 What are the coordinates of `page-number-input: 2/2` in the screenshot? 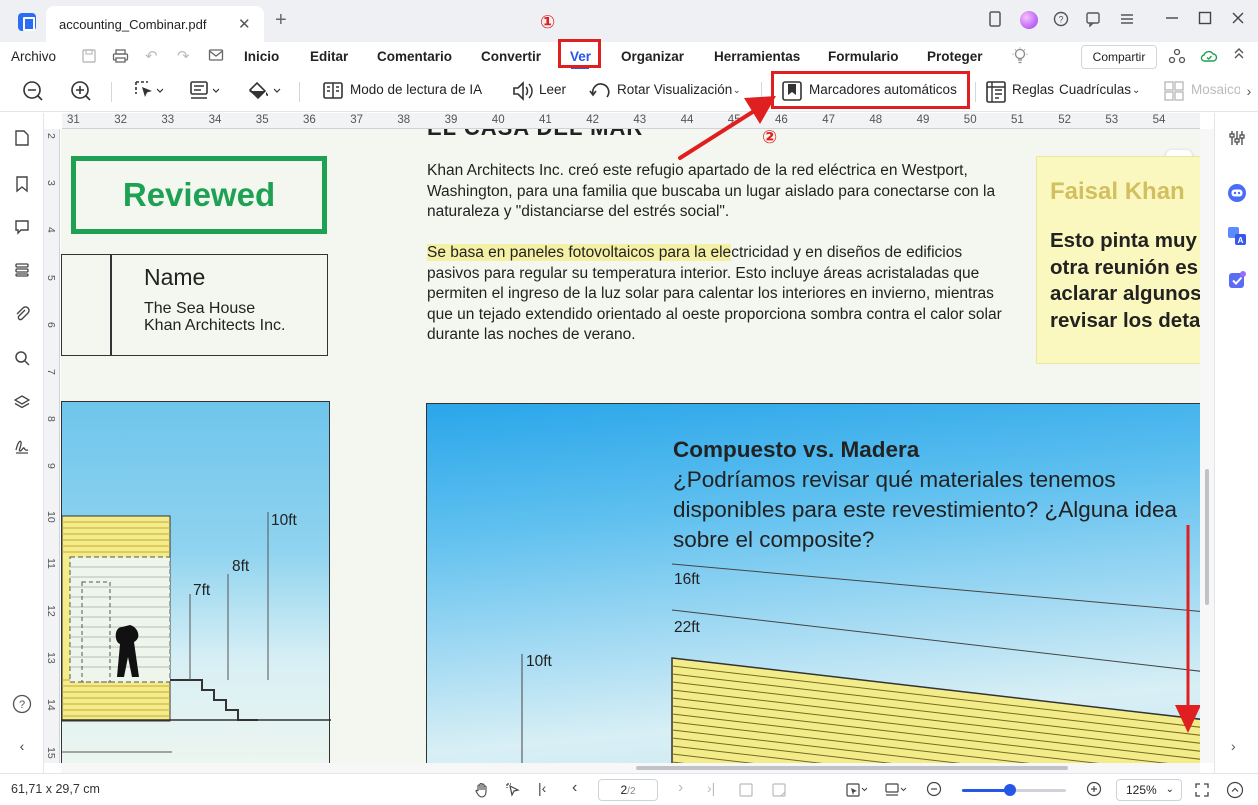 It's located at (628, 790).